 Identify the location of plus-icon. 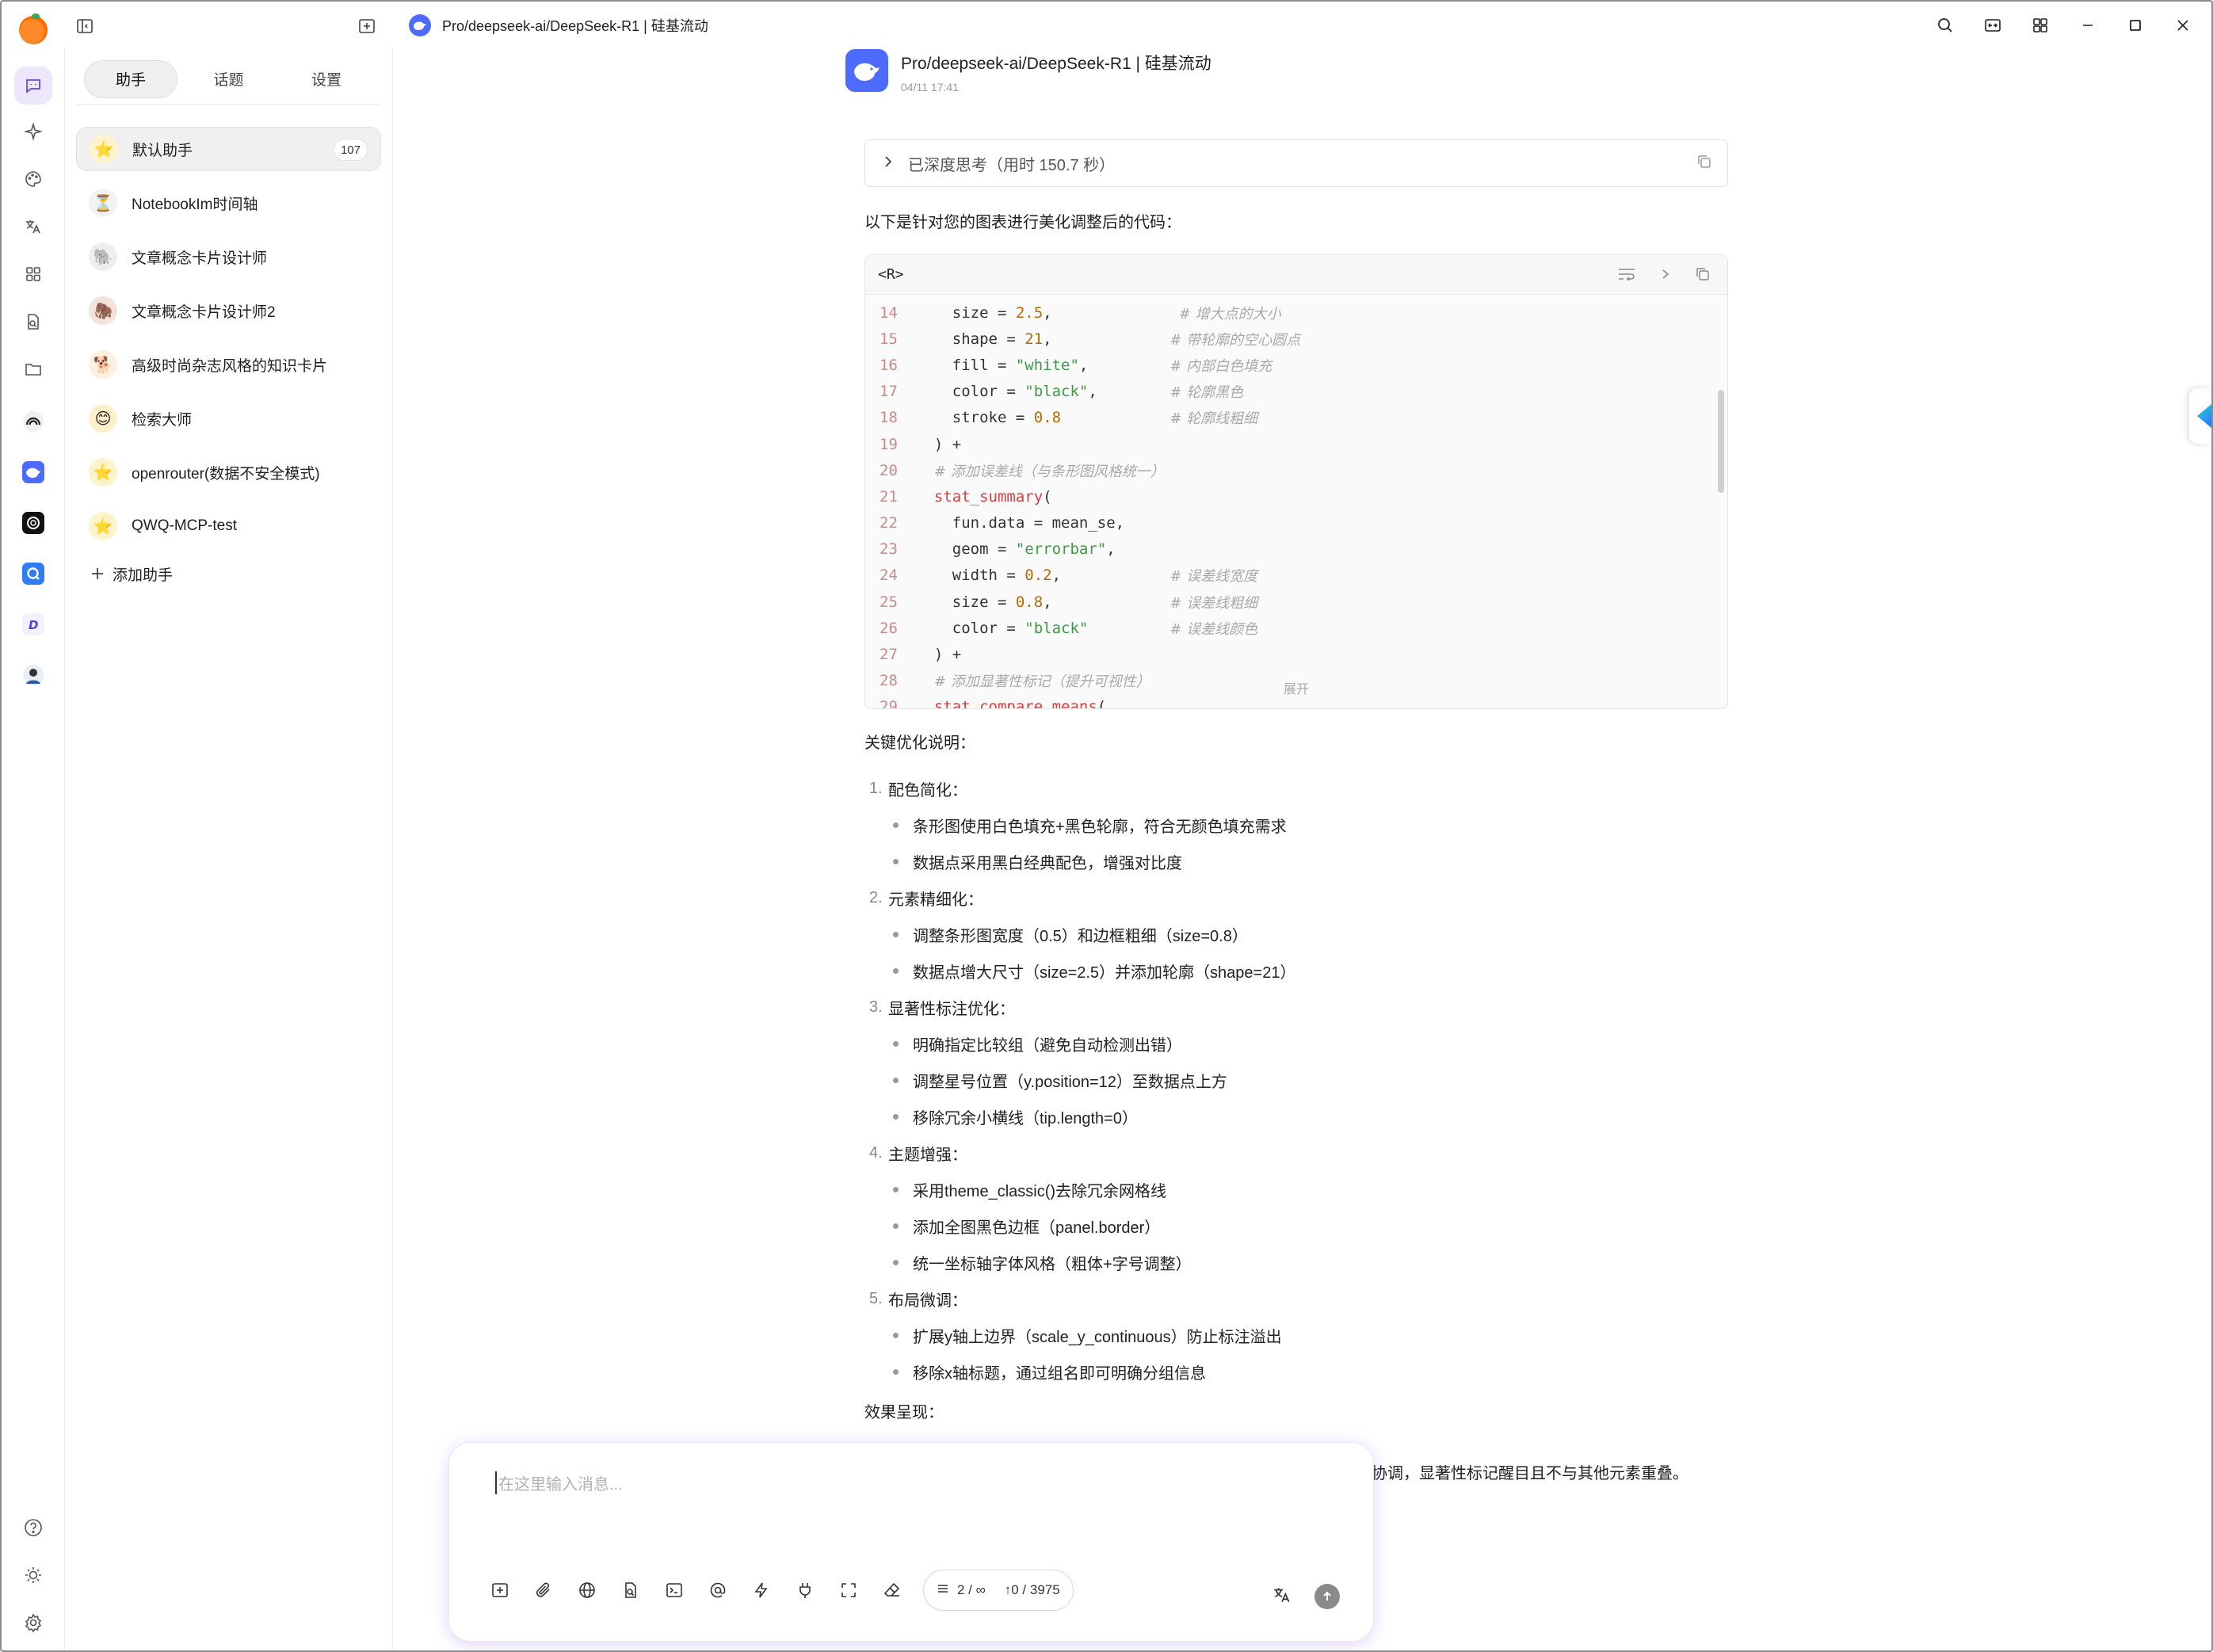
(97, 573).